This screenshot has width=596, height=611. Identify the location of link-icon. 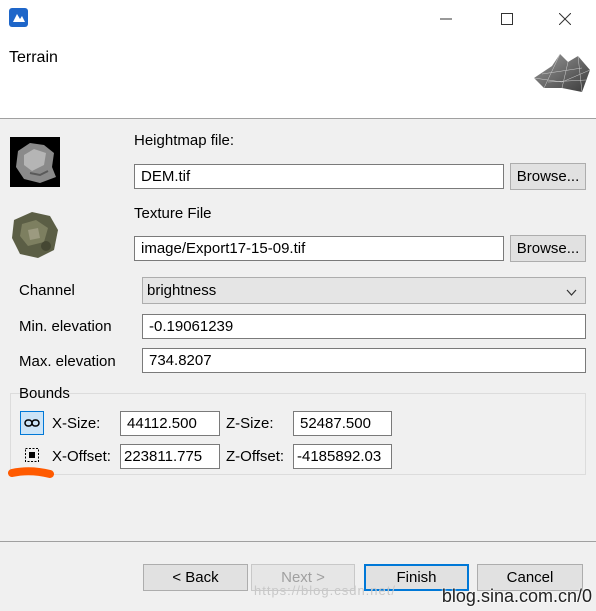
(32, 423).